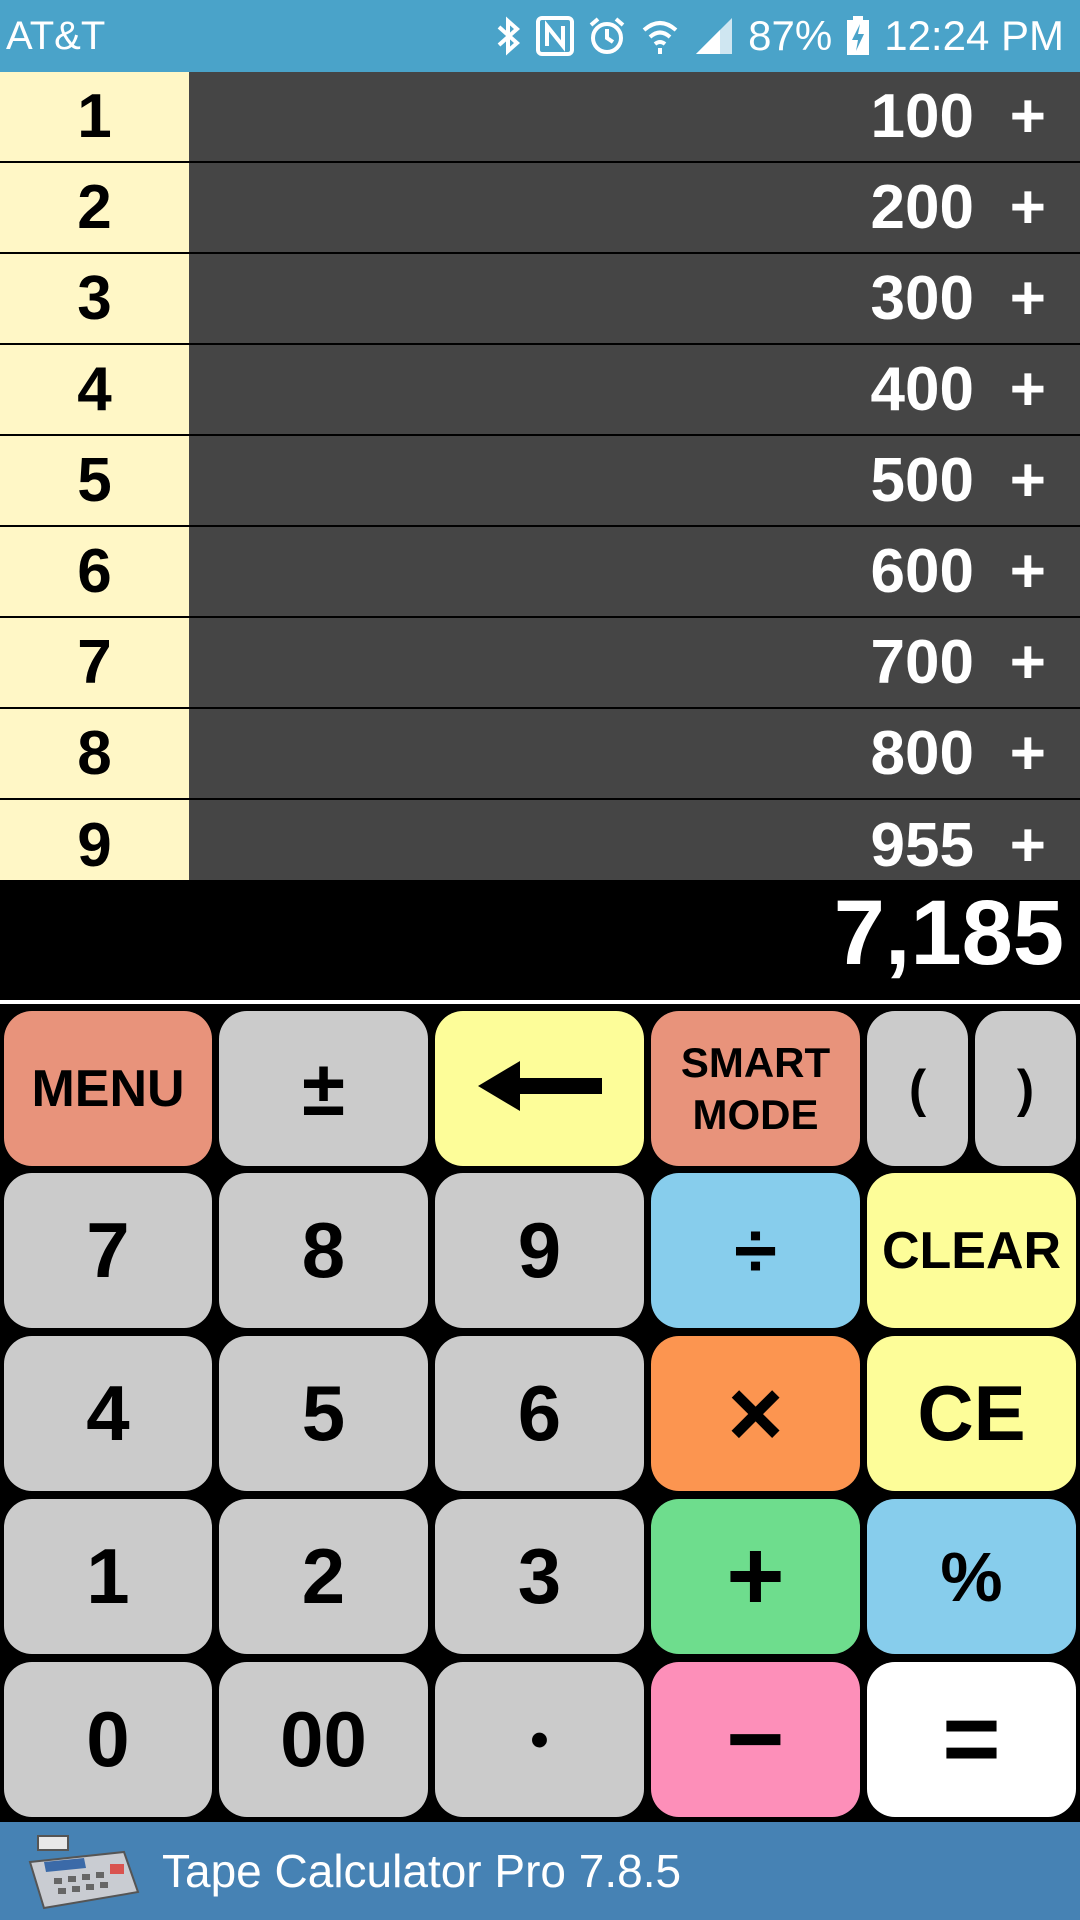 The height and width of the screenshot is (1920, 1080). I want to click on tape-row: 6 600 +, so click(540, 572).